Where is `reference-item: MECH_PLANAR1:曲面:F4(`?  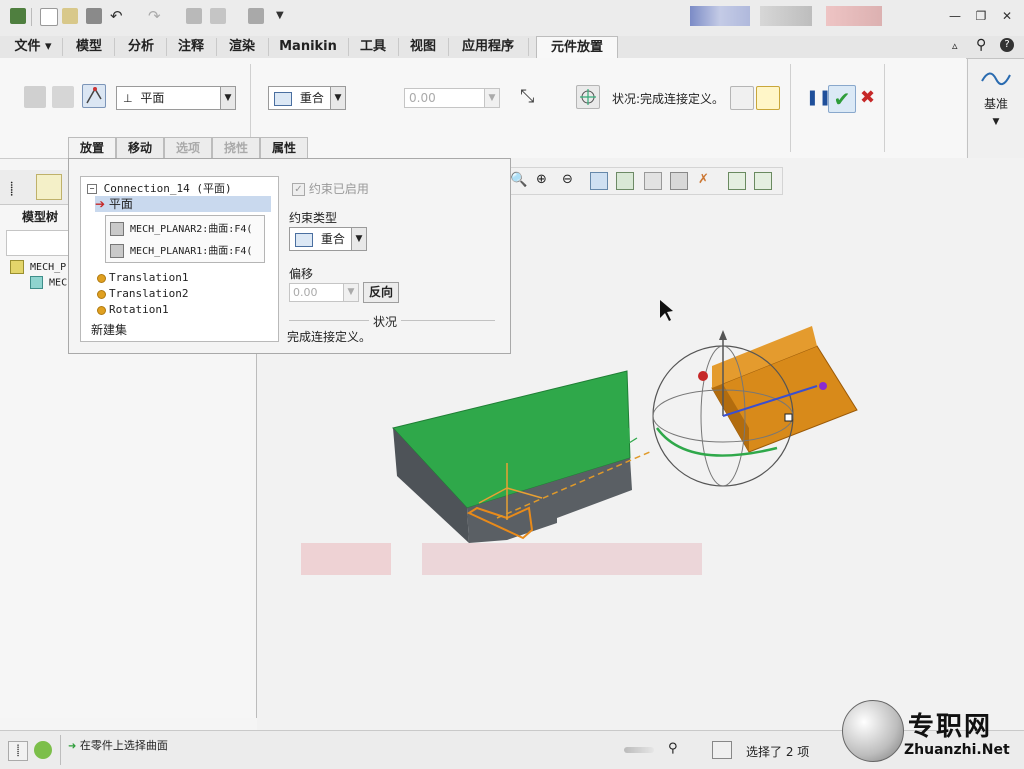
reference-item: MECH_PLANAR1:曲面:F4( is located at coordinates (181, 250).